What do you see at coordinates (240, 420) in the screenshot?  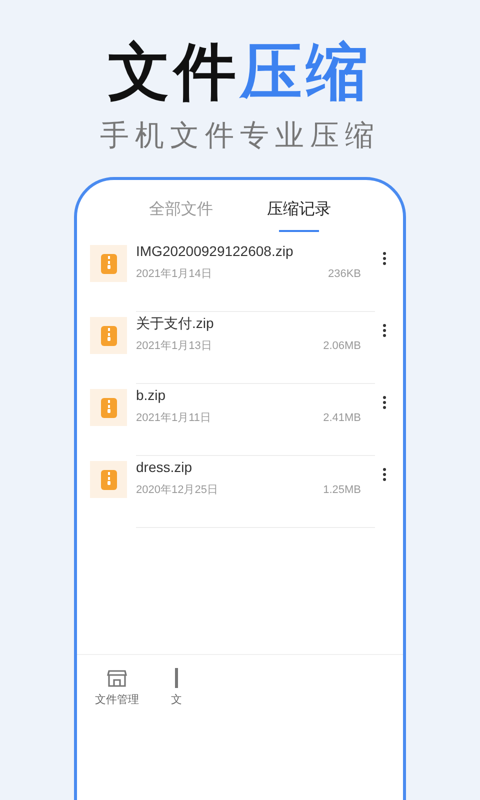 I see `file-row: b.zip 2021年1月11日 2.41MB` at bounding box center [240, 420].